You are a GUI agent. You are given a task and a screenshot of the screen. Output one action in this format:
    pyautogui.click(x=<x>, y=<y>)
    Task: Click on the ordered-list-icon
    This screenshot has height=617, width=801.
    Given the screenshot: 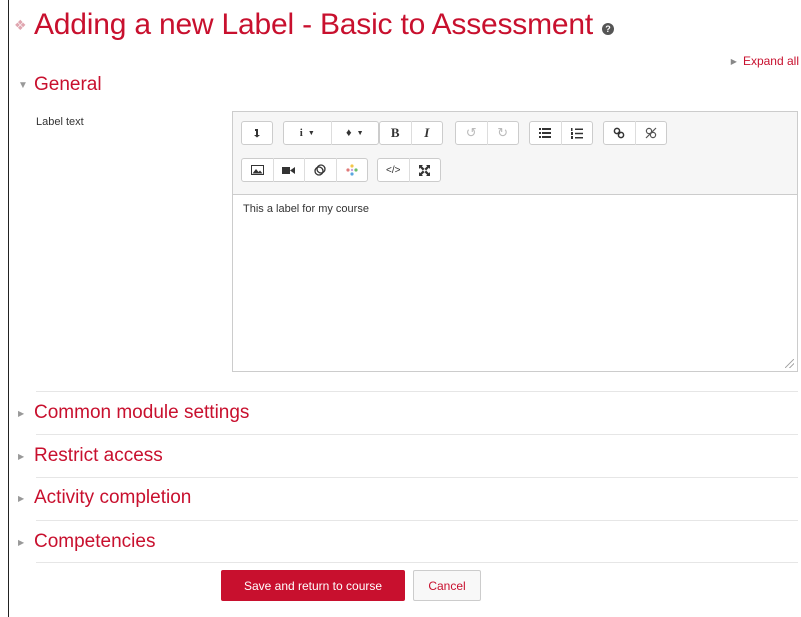 What is the action you would take?
    pyautogui.click(x=577, y=133)
    